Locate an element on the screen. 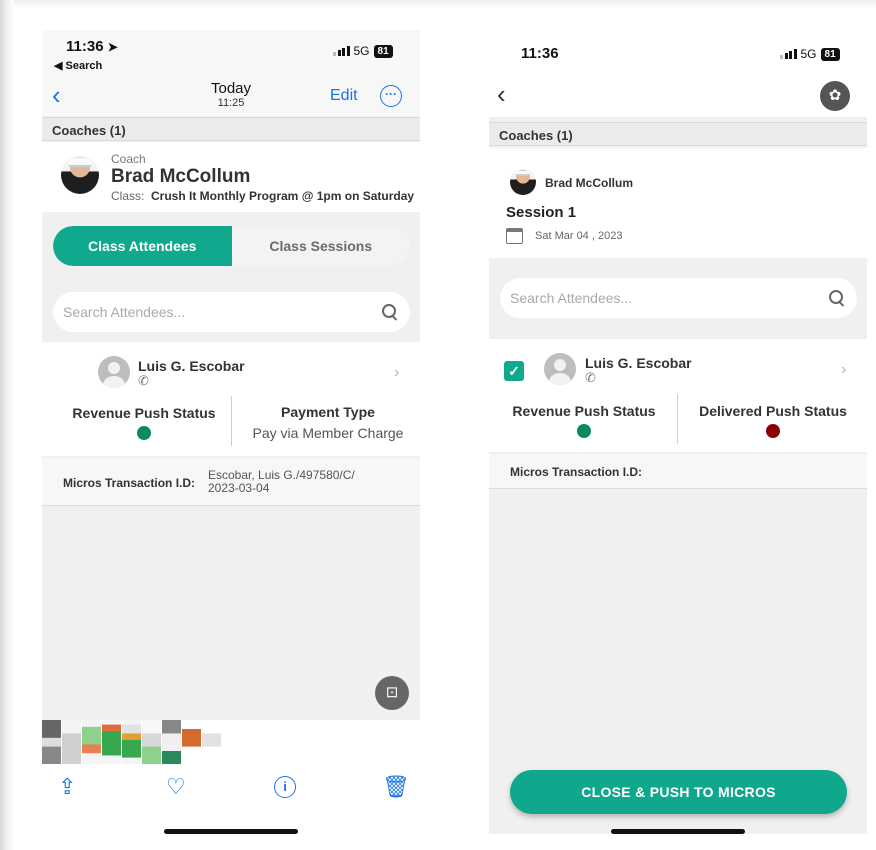 This screenshot has width=876, height=850. back-to-search-link: ◀ Search is located at coordinates (78, 65).